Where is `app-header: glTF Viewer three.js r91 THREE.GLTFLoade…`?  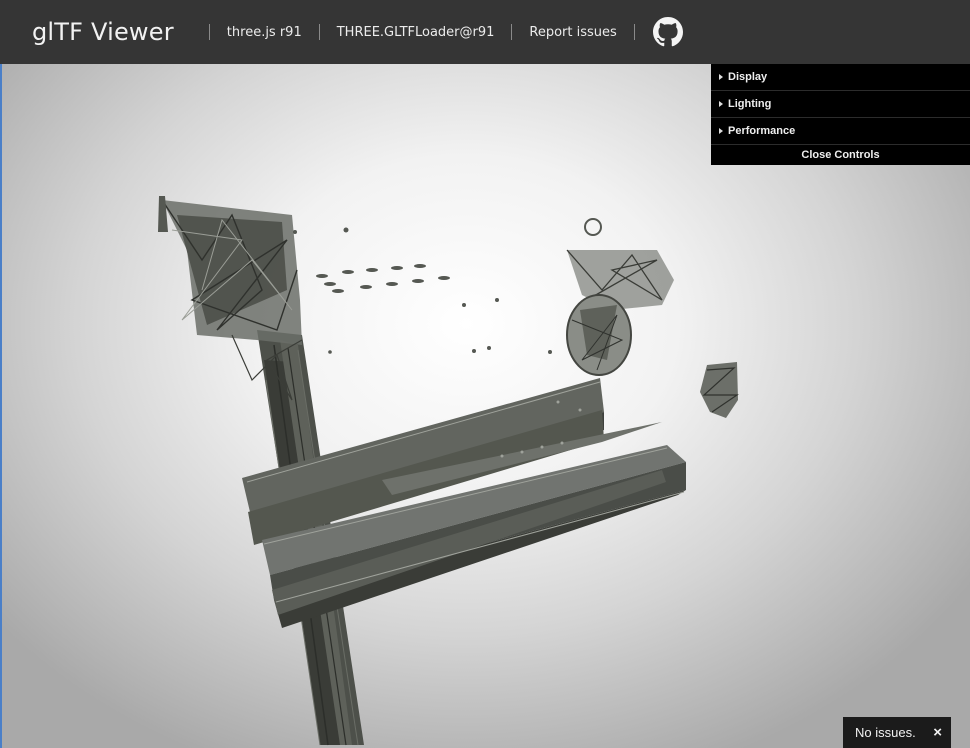 app-header: glTF Viewer three.js r91 THREE.GLTFLoade… is located at coordinates (485, 32).